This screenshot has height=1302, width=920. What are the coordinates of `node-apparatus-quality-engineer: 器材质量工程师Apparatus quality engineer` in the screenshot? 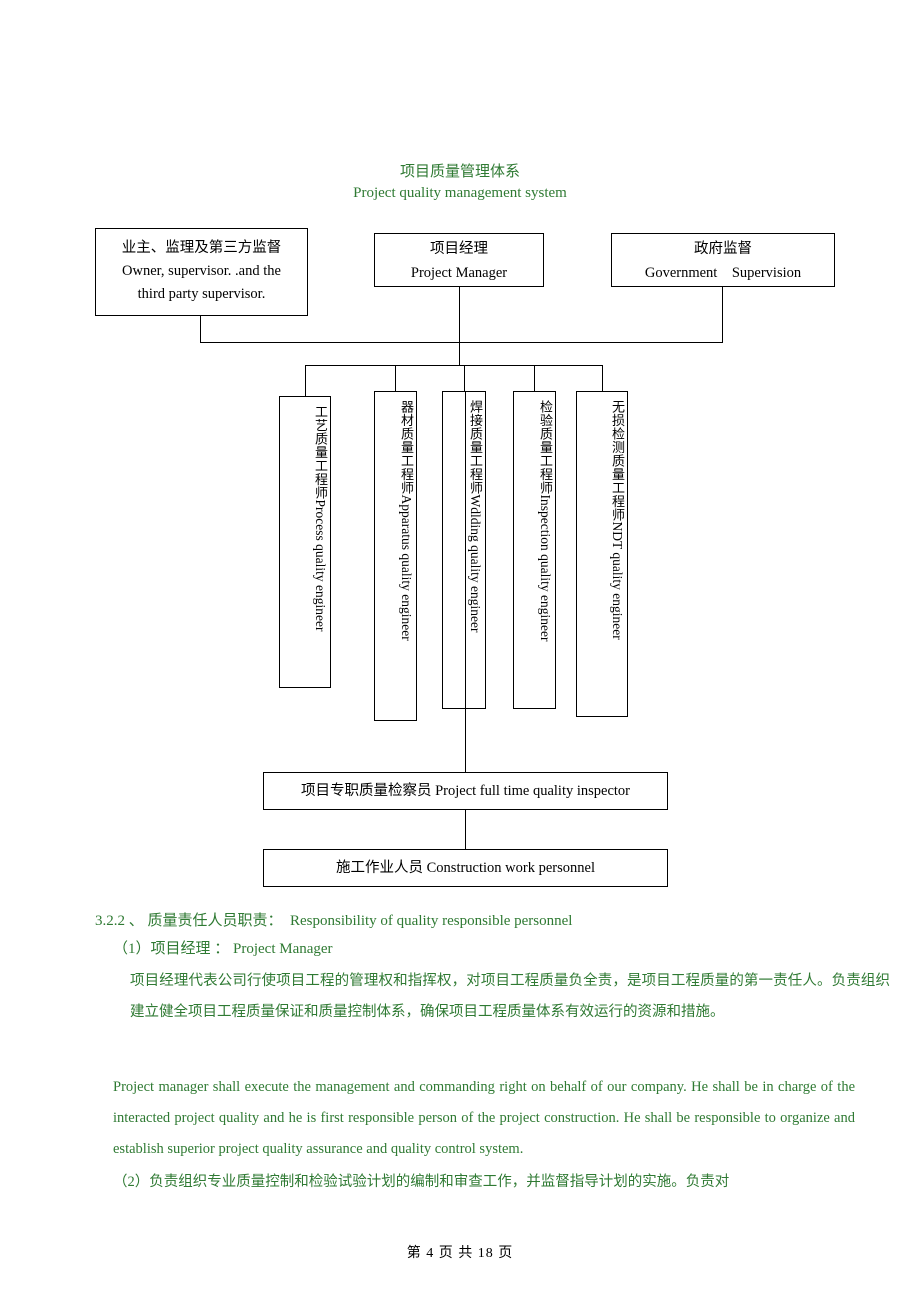 It's located at (395, 556).